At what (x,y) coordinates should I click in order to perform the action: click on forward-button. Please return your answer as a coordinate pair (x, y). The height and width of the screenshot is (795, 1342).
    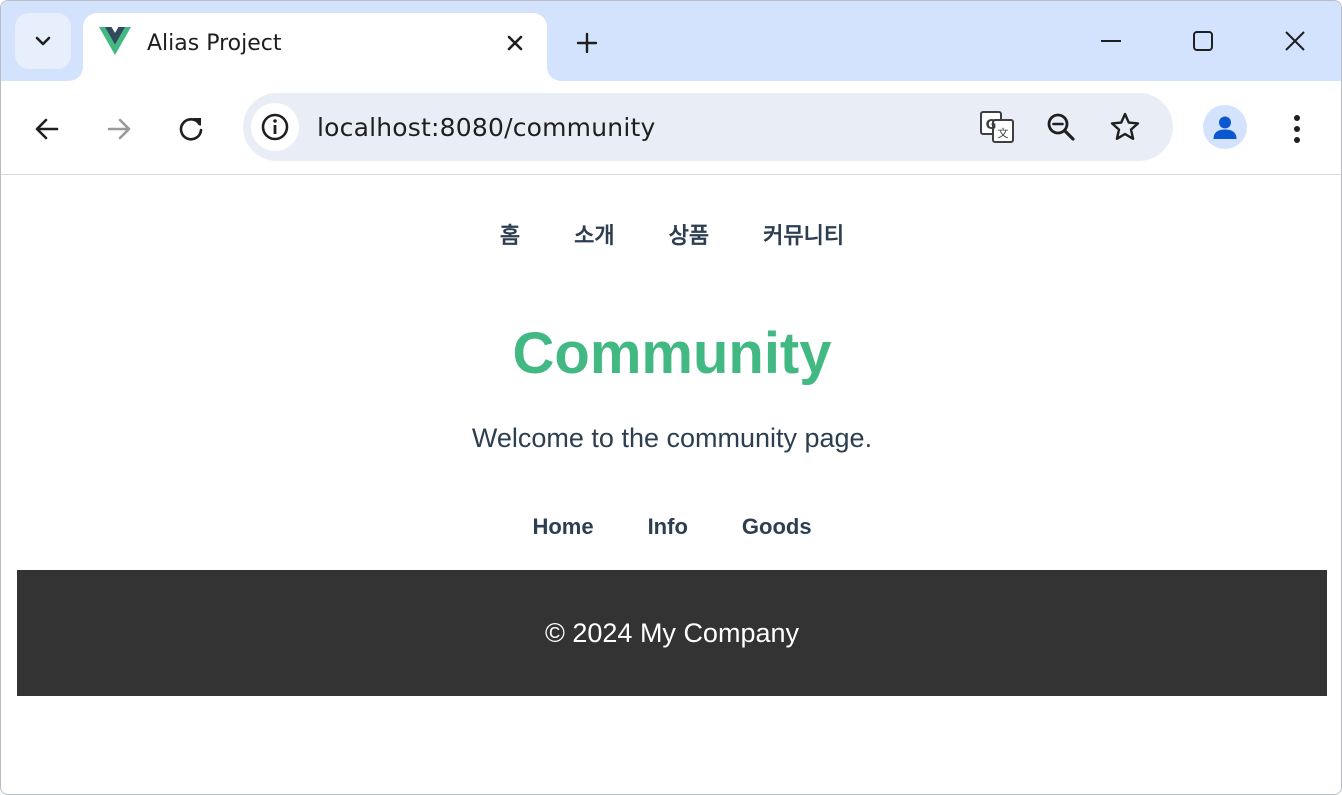
    Looking at the image, I should click on (119, 129).